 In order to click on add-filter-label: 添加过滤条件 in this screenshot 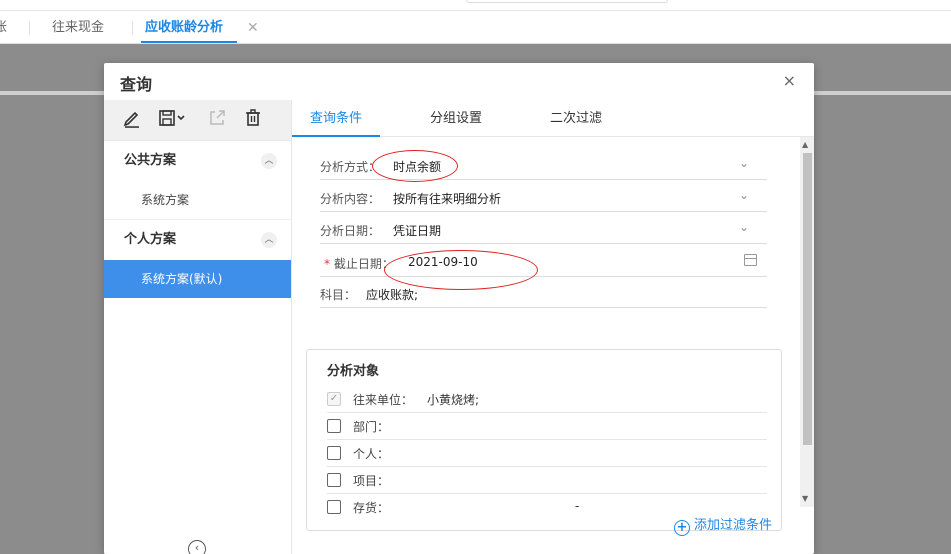, I will do `click(733, 525)`.